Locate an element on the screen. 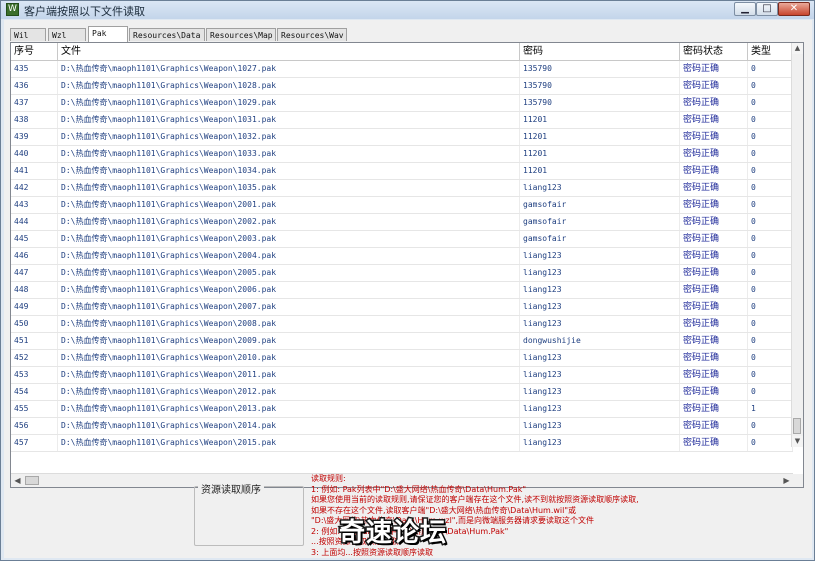 This screenshot has height=561, width=815. notes-line: 读取规则: is located at coordinates (328, 478).